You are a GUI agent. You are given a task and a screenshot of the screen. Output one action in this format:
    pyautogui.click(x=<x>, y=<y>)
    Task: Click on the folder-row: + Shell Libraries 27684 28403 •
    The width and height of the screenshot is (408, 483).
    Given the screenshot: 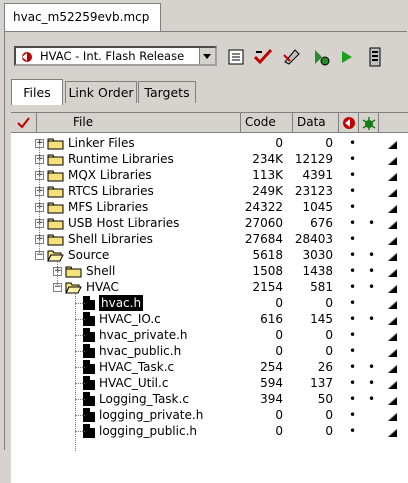 What is the action you would take?
    pyautogui.click(x=209, y=239)
    